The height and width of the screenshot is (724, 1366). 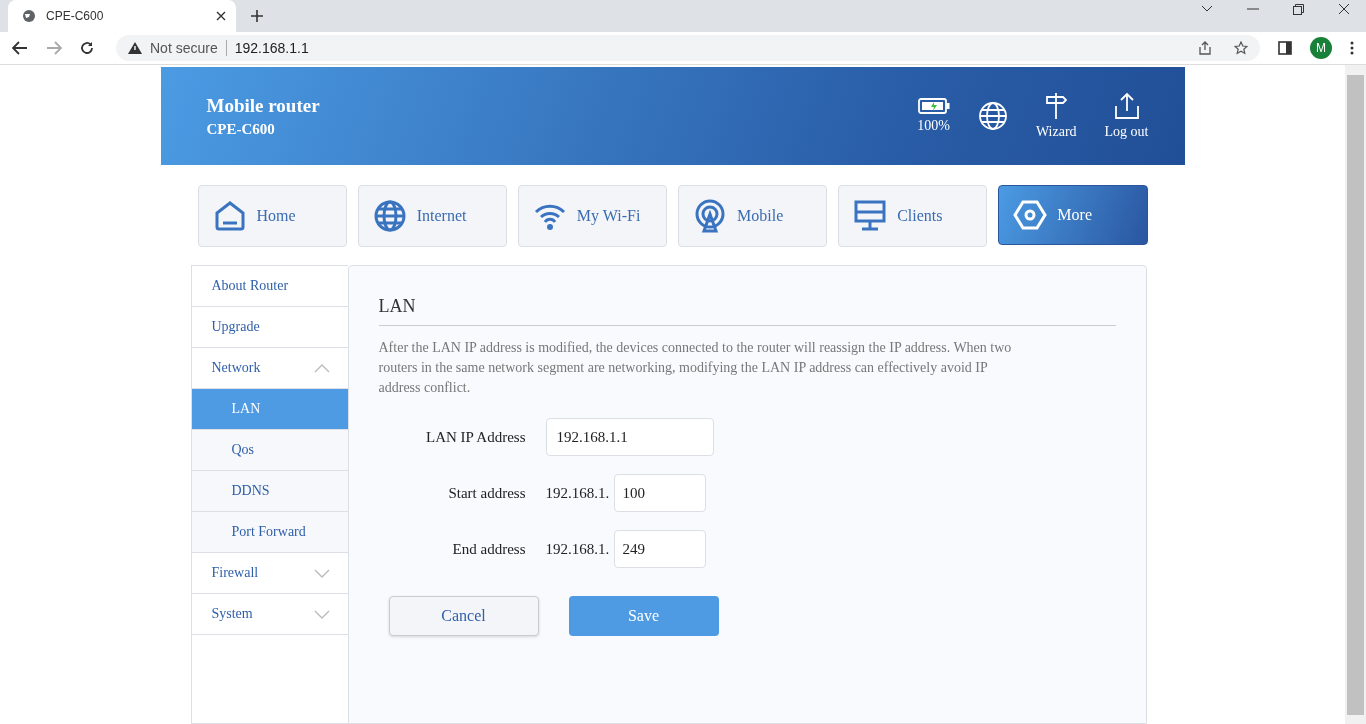 What do you see at coordinates (1030, 215) in the screenshot?
I see `hexagon-icon` at bounding box center [1030, 215].